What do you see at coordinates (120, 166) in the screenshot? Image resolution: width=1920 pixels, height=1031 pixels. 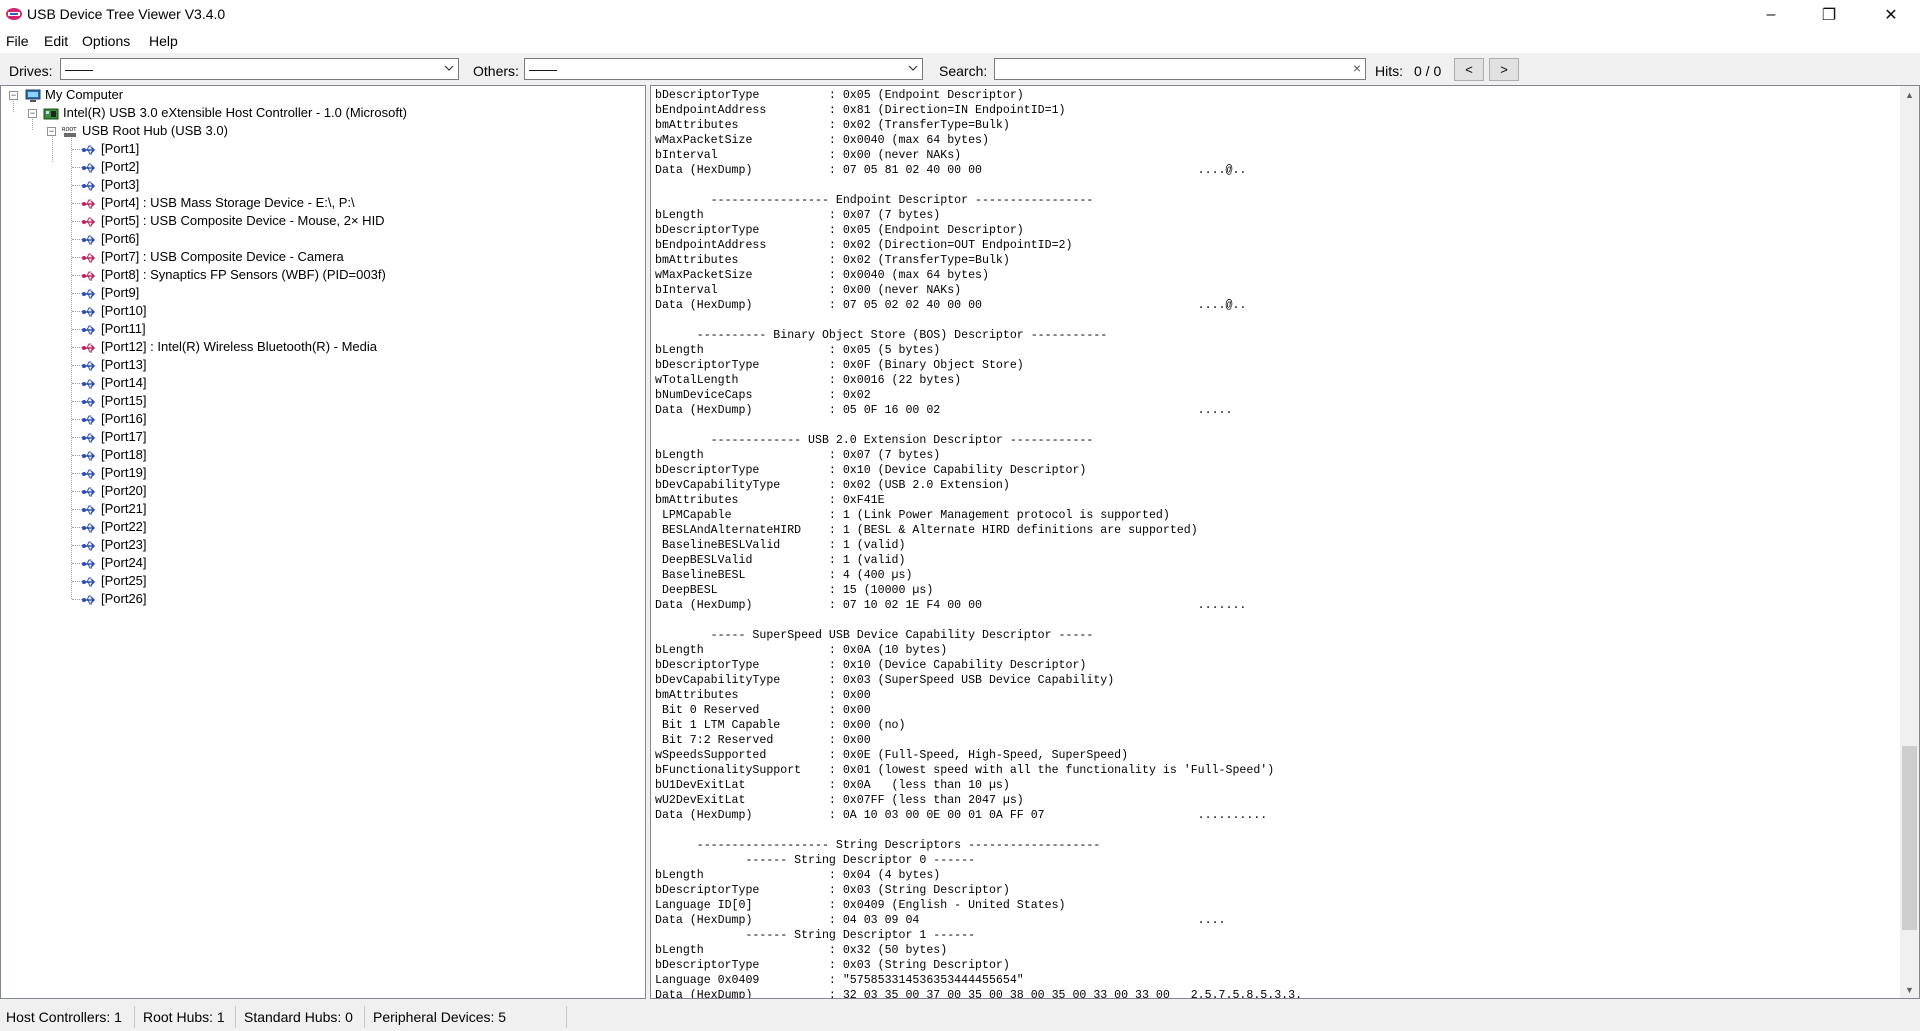 I see `tree-label: [Port2]` at bounding box center [120, 166].